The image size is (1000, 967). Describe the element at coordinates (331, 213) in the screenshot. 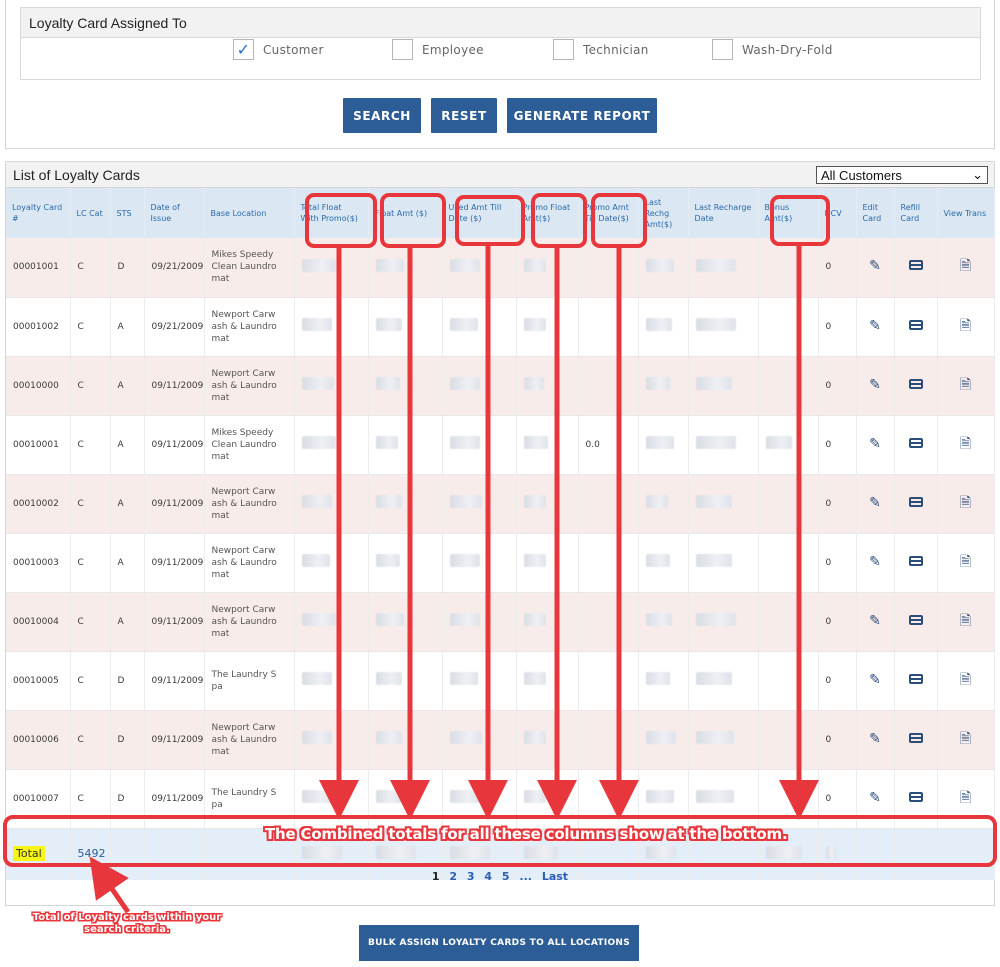

I see `col-header: Total Float With Promo($)` at that location.